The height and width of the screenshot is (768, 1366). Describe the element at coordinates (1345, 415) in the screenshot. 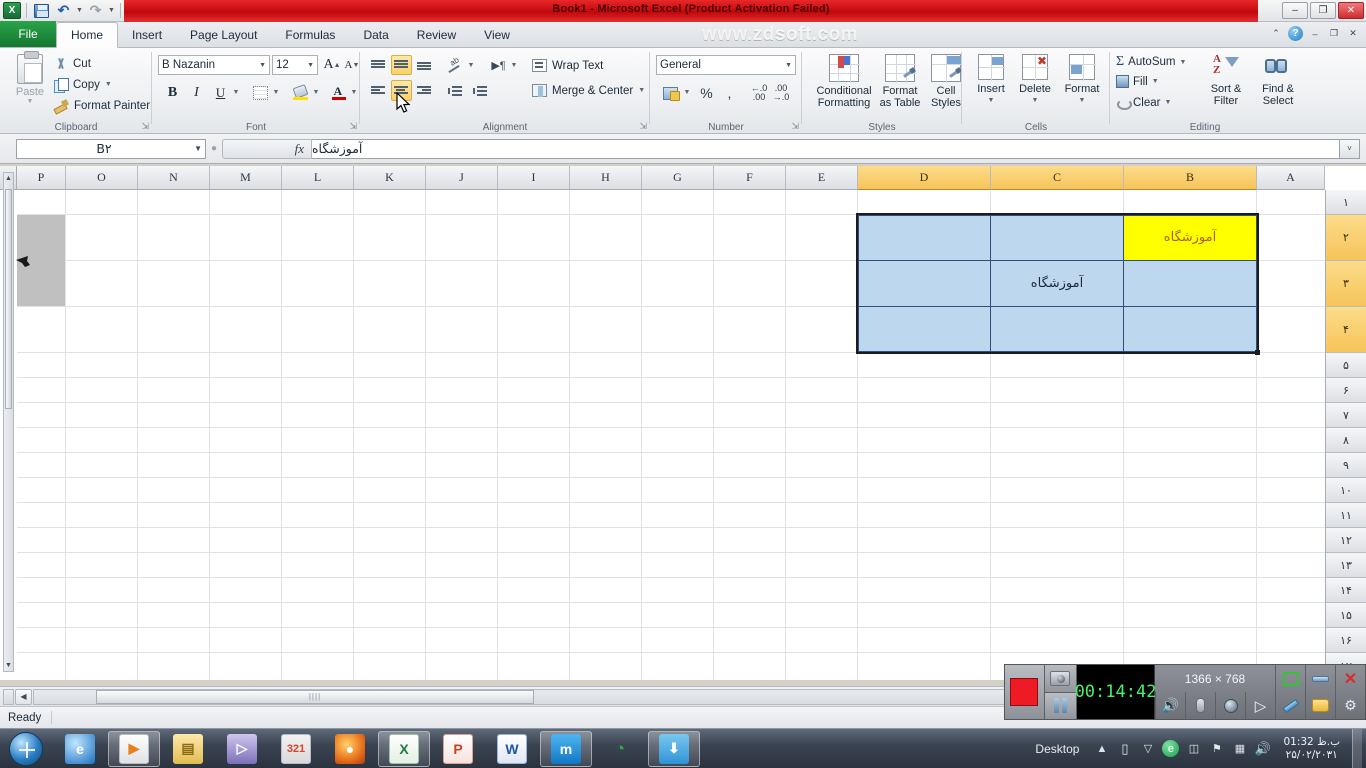

I see `row-header-7: ۷` at that location.